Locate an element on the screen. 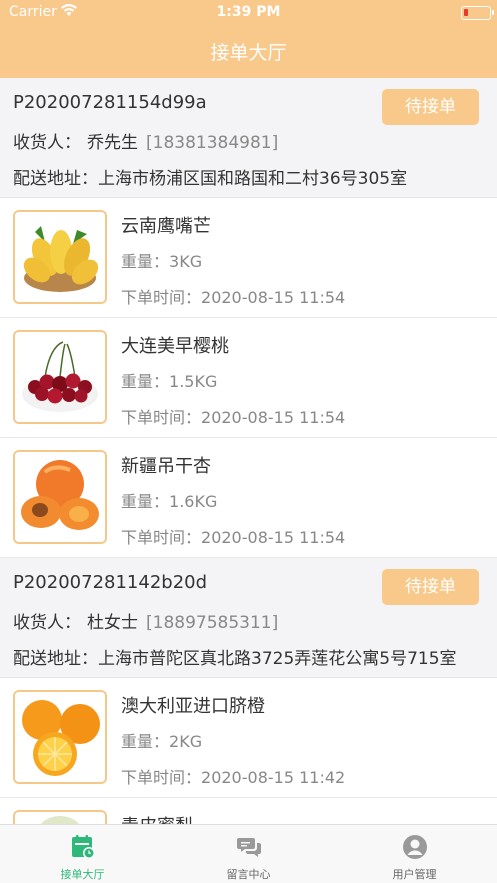  orange-image is located at coordinates (60, 737).